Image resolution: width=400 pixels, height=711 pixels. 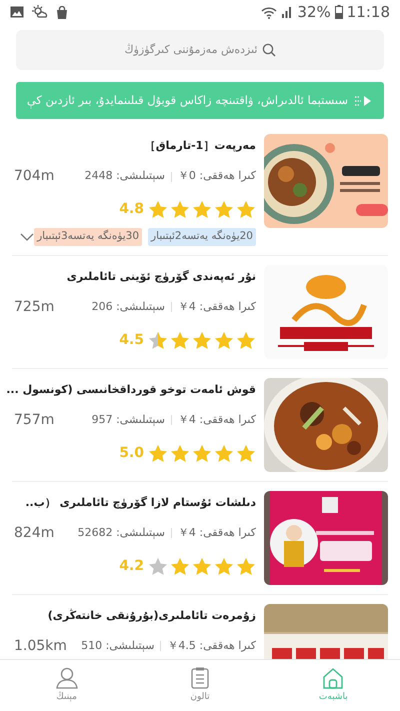 What do you see at coordinates (217, 176) in the screenshot?
I see `delivery-fee: كىرا ھەققى: 0￥` at bounding box center [217, 176].